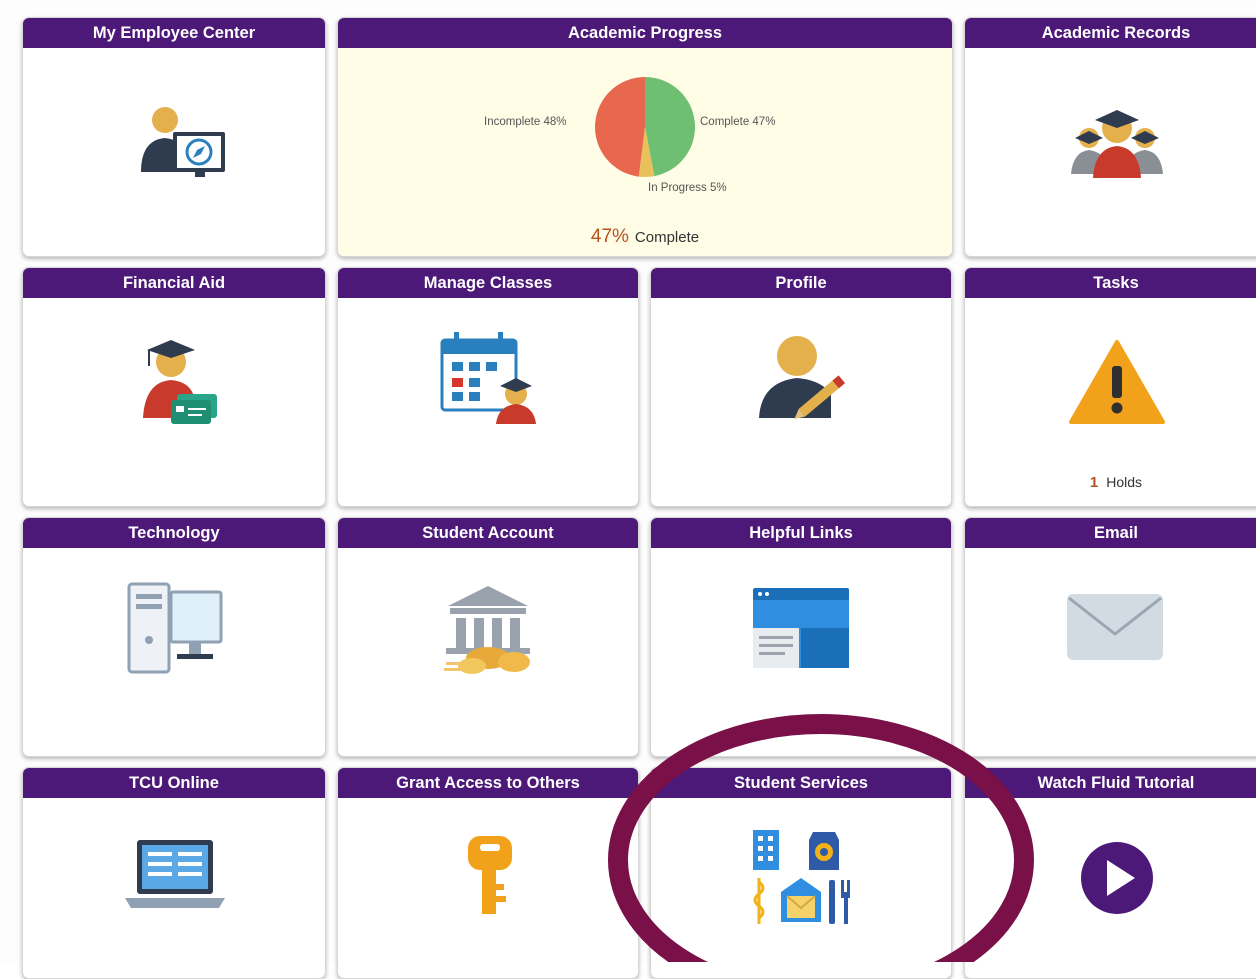 This screenshot has height=979, width=1256. What do you see at coordinates (183, 142) in the screenshot?
I see `employee-monitor-icon` at bounding box center [183, 142].